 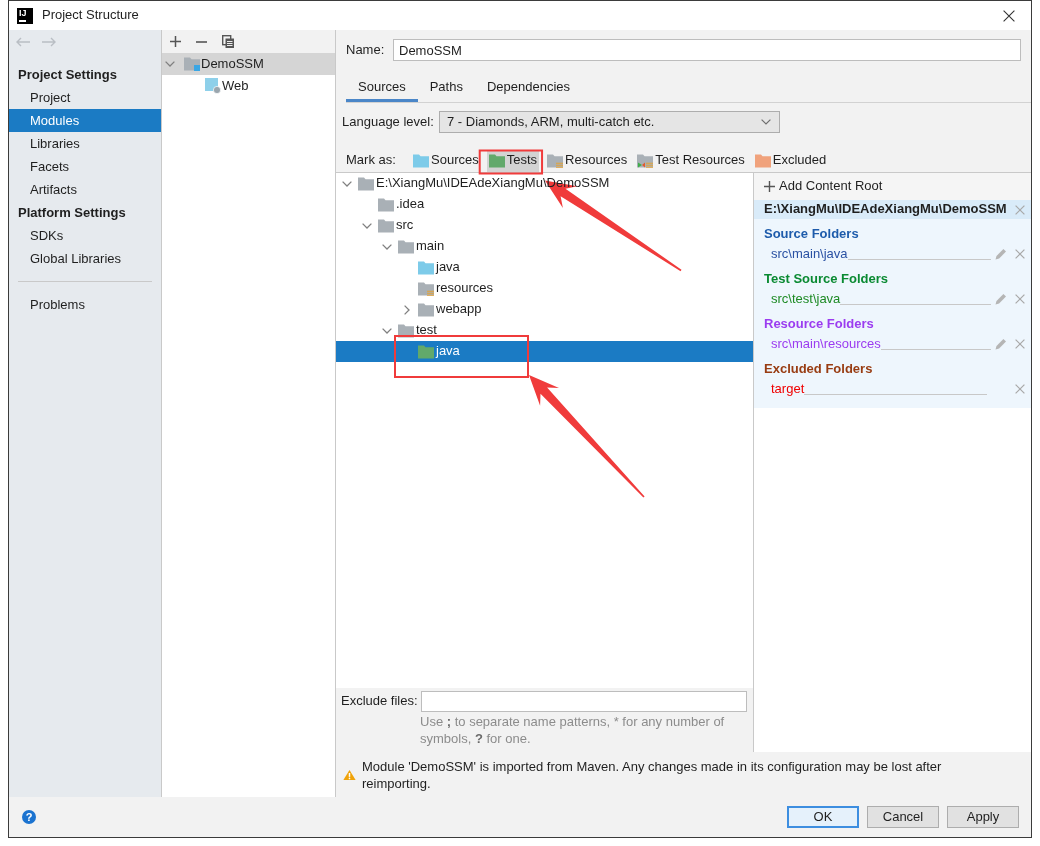 I want to click on field-label: Exclude files:, so click(x=380, y=701).